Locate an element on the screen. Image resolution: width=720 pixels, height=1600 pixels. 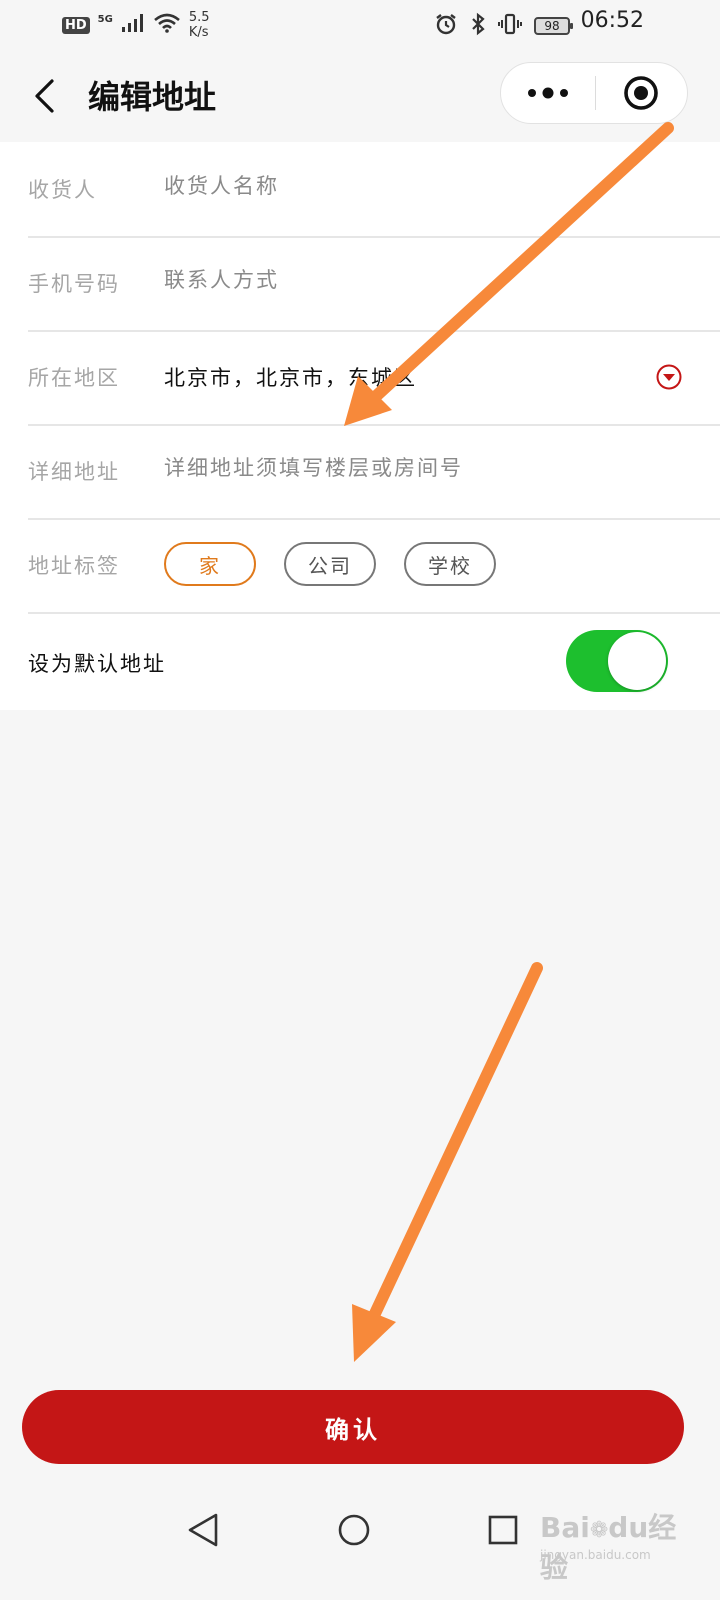
tags-row: 地址标签 家 公司 学校 is located at coordinates (360, 565).